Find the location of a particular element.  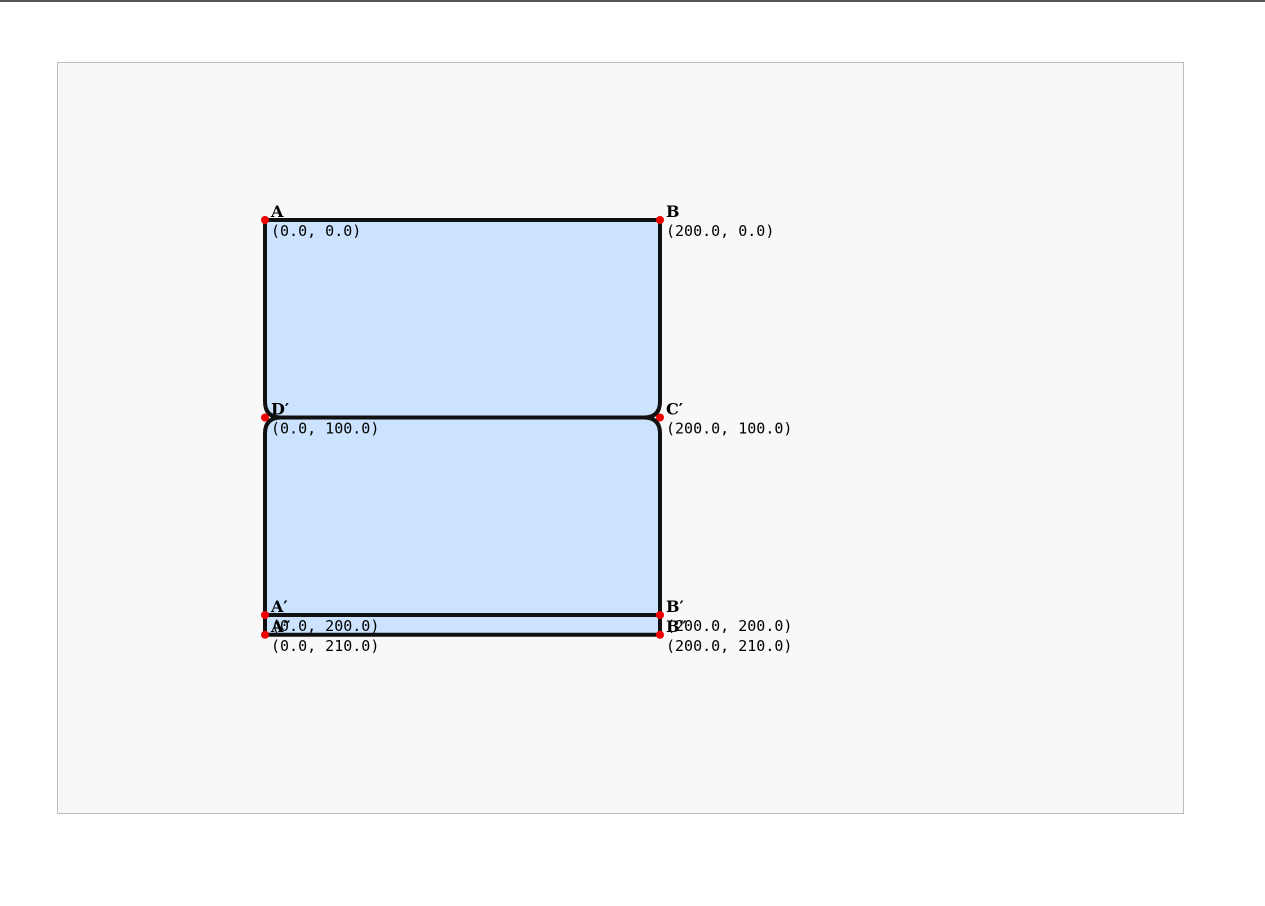

vertex-label-b: B is located at coordinates (673, 211).